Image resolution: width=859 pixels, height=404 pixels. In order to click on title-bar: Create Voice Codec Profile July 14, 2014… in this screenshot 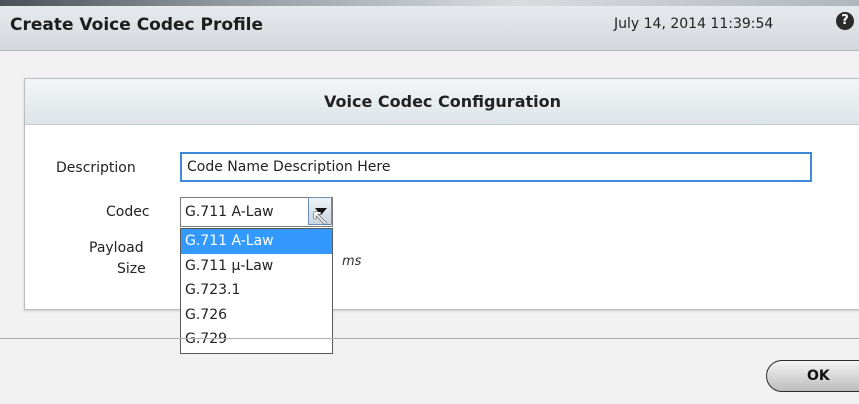, I will do `click(429, 25)`.